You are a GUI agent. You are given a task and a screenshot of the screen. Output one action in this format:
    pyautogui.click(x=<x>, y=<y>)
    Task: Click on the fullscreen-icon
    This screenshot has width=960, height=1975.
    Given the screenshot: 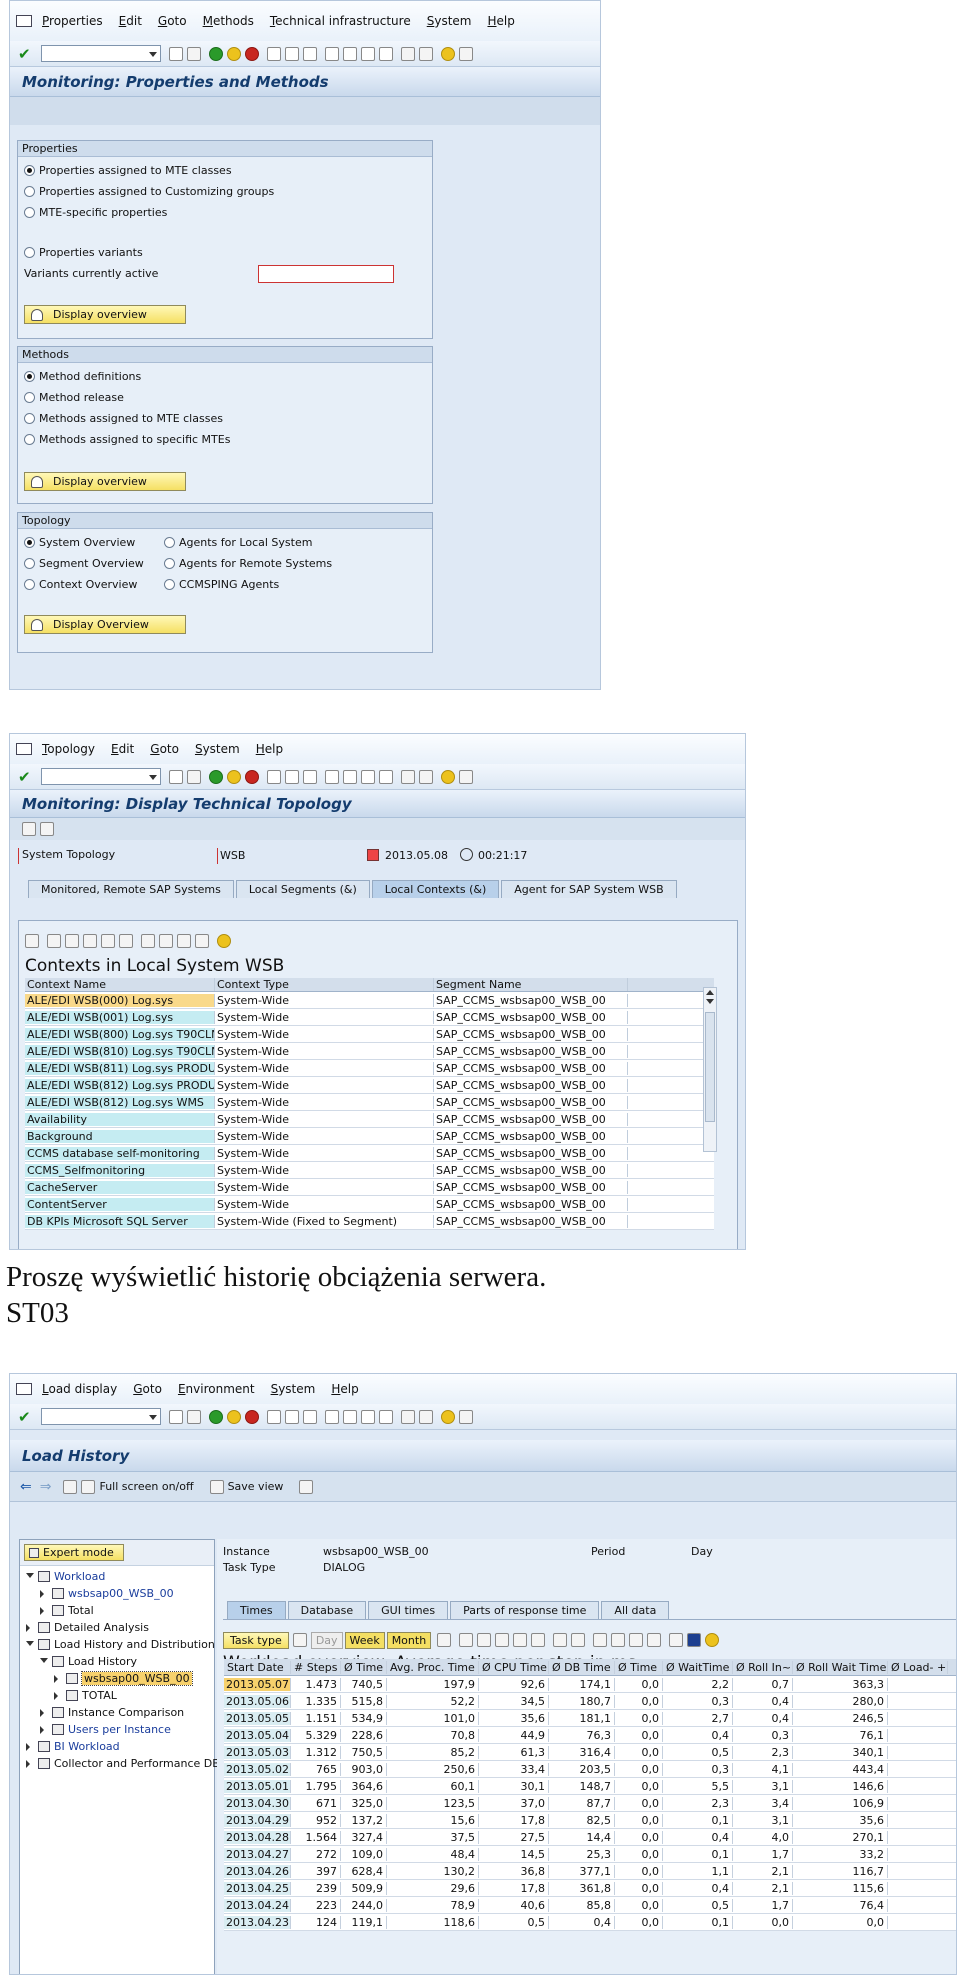 What is the action you would take?
    pyautogui.click(x=88, y=1486)
    